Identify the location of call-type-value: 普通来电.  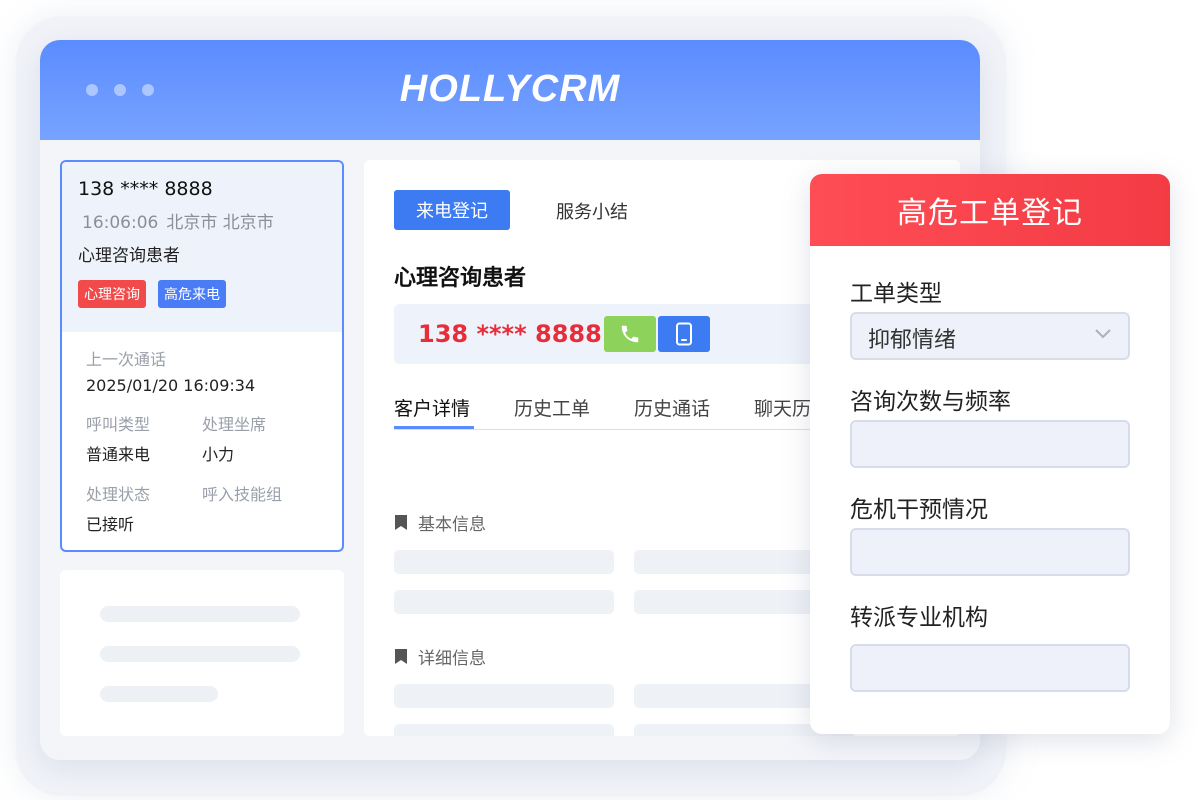
(118, 454).